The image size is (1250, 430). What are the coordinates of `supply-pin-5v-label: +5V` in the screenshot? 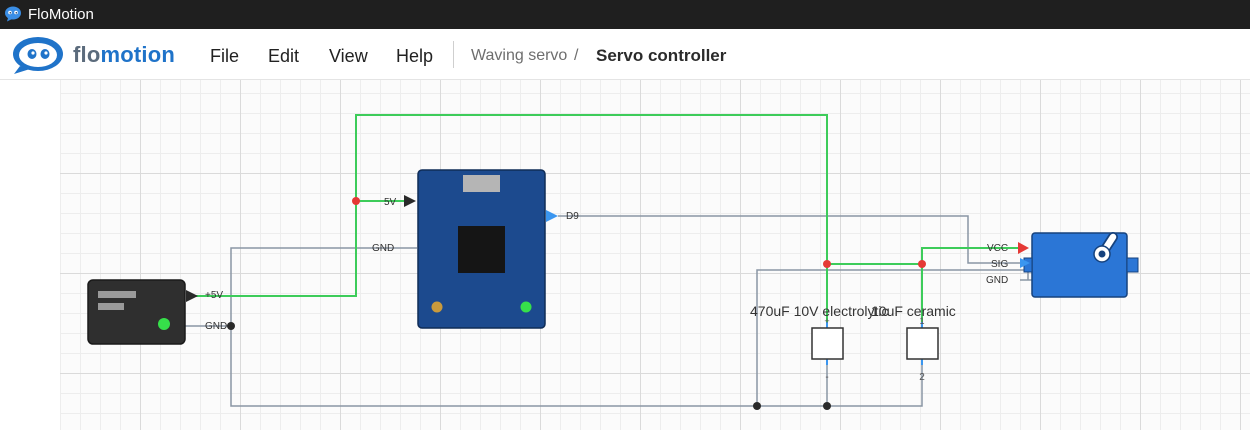 It's located at (214, 295).